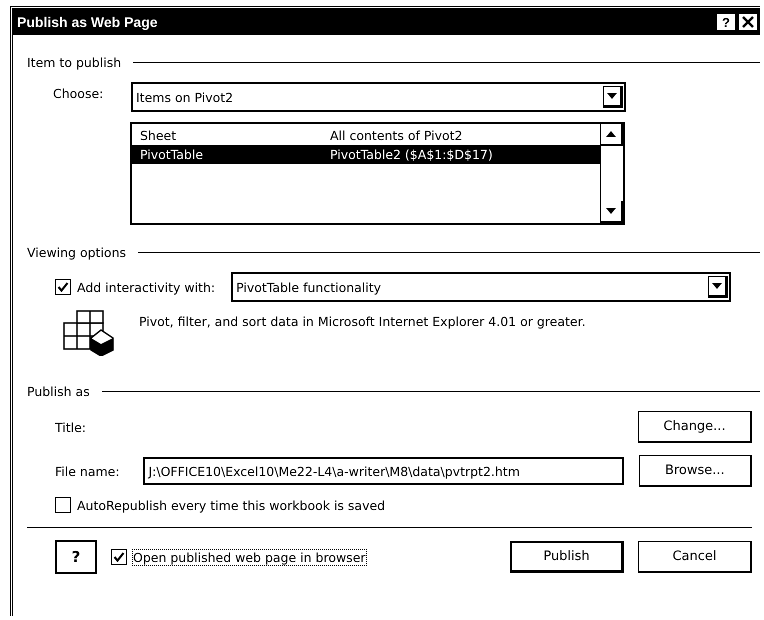 The image size is (764, 620). What do you see at coordinates (611, 211) in the screenshot?
I see `scroll-down-icon` at bounding box center [611, 211].